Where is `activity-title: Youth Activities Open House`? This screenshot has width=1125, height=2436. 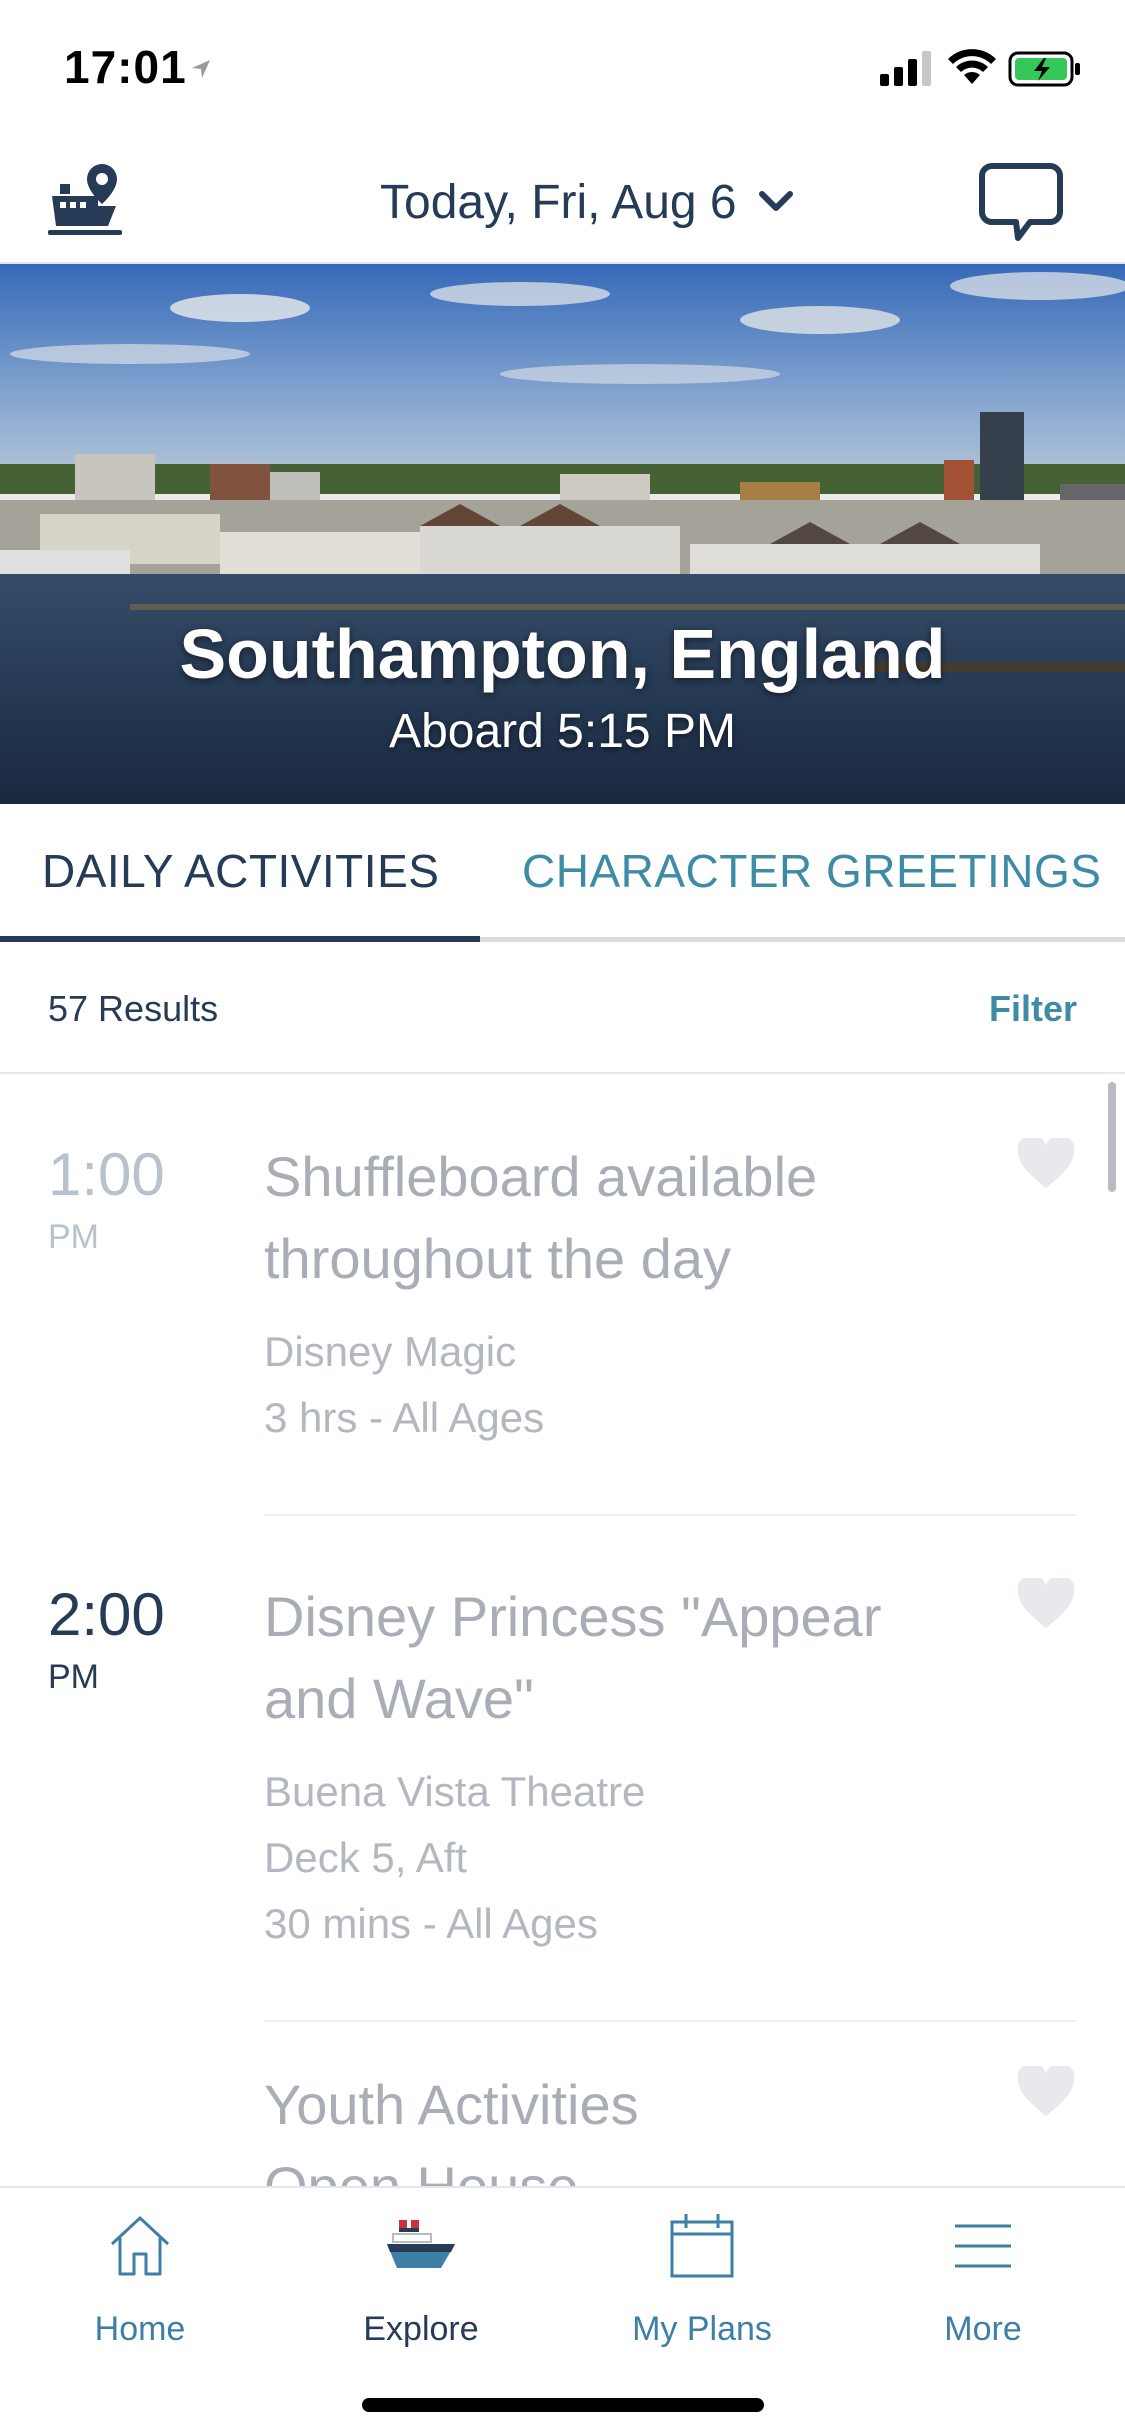
activity-title: Youth Activities Open House is located at coordinates (451, 2129).